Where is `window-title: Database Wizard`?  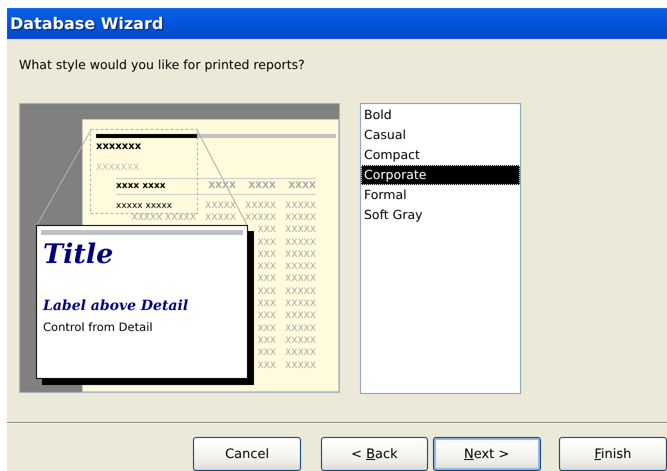
window-title: Database Wizard is located at coordinates (87, 23).